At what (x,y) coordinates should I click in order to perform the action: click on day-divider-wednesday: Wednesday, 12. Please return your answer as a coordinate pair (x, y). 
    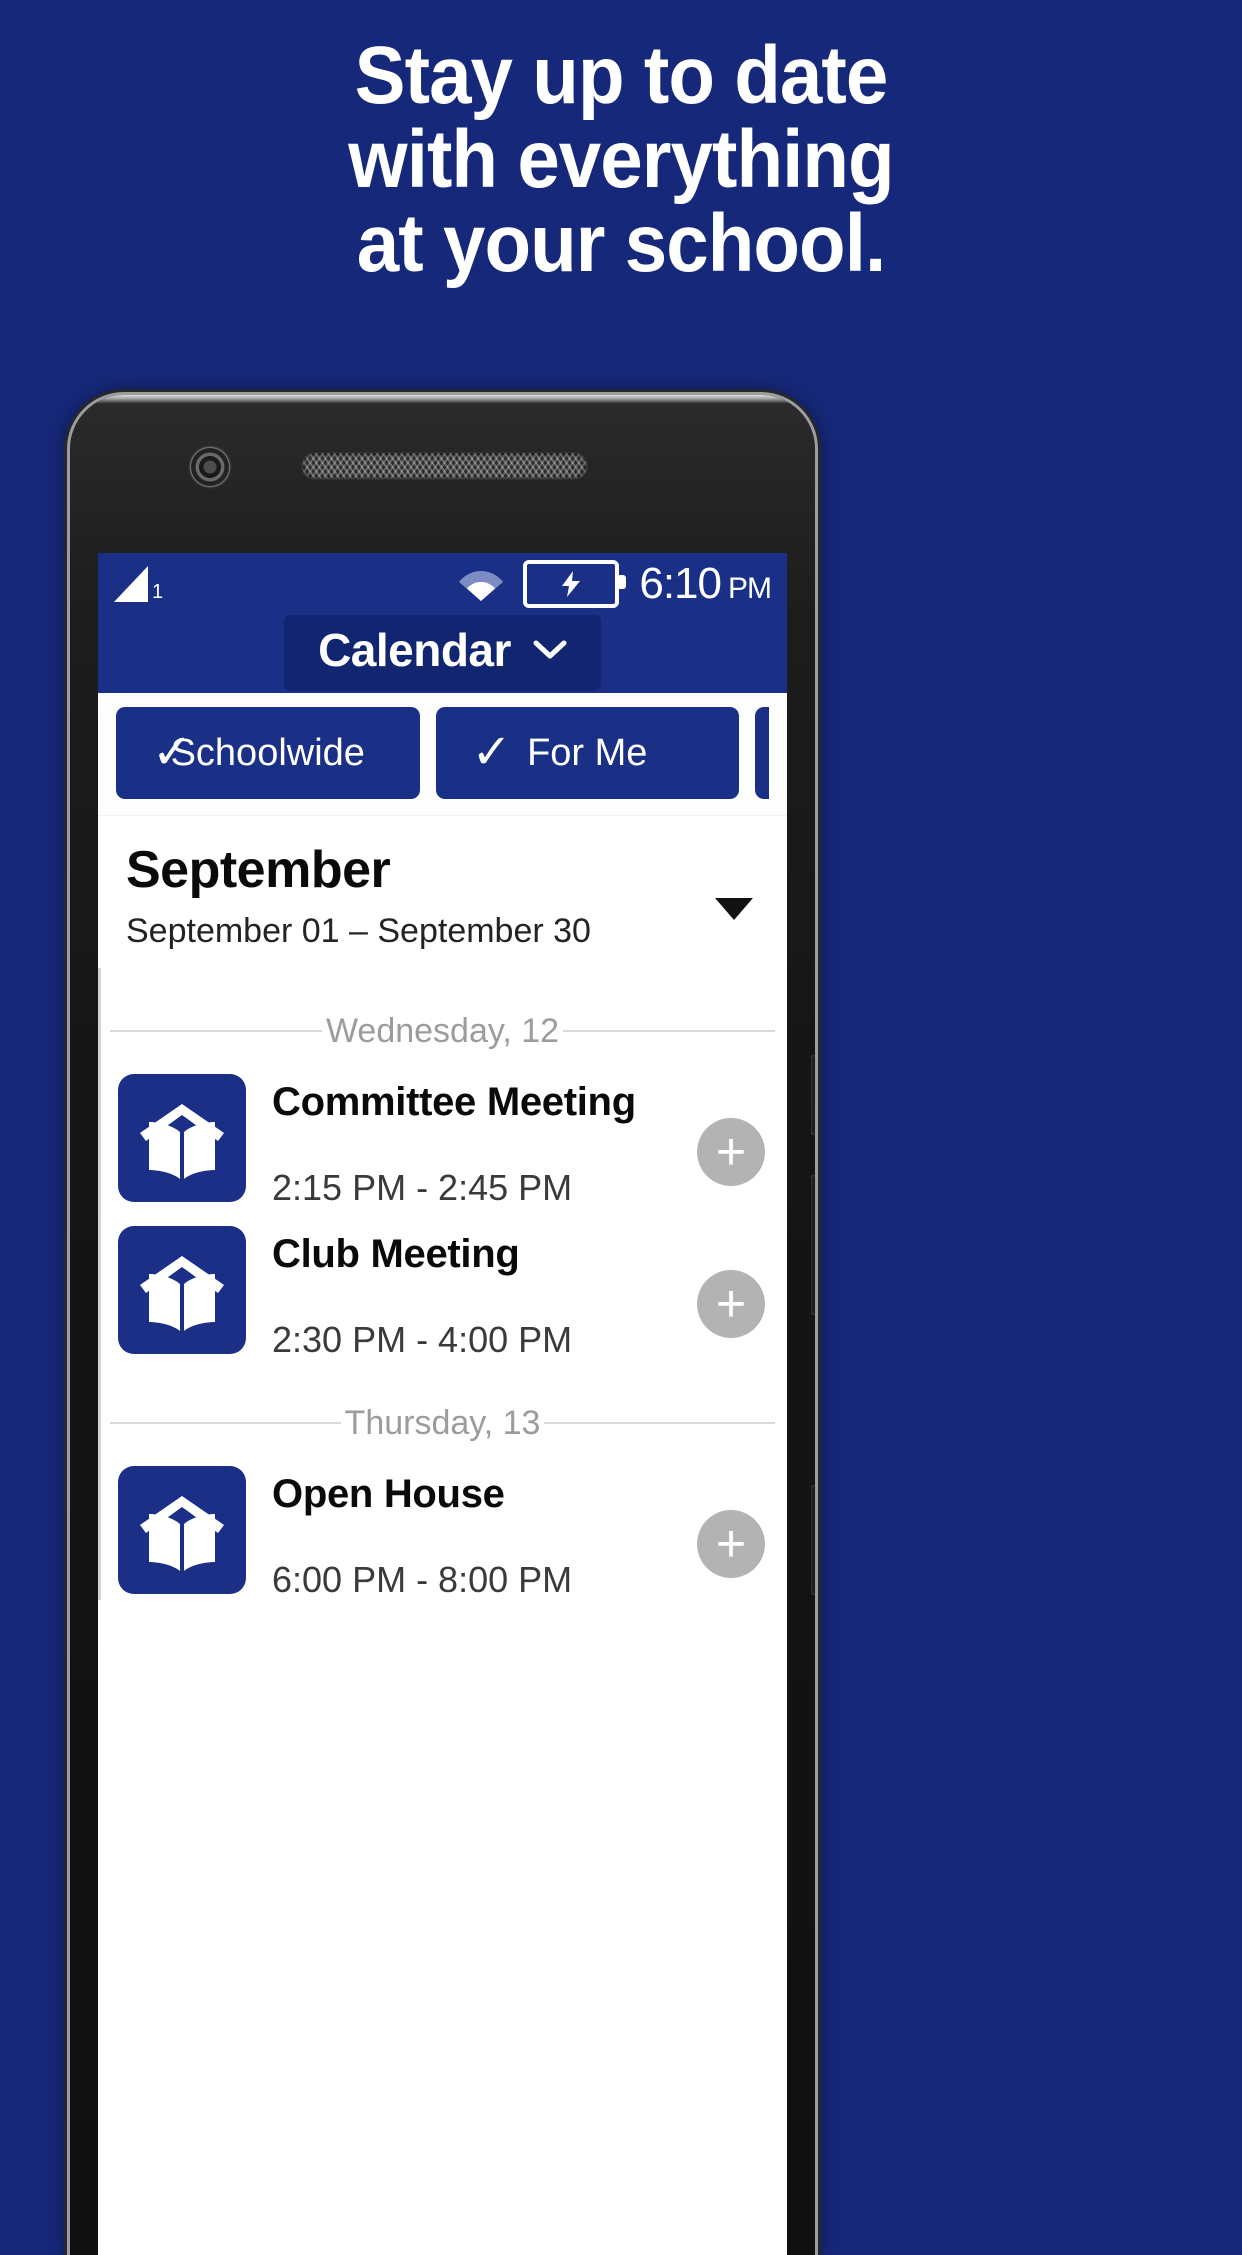
    Looking at the image, I should click on (442, 1031).